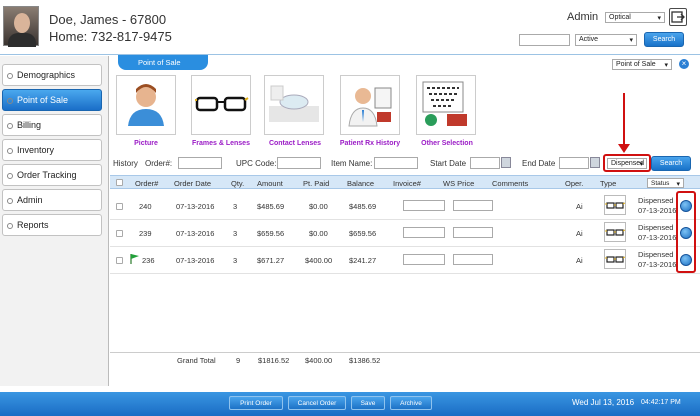 Image resolution: width=700 pixels, height=416 pixels. I want to click on col-pt-paid: Pt. Paid, so click(316, 183).